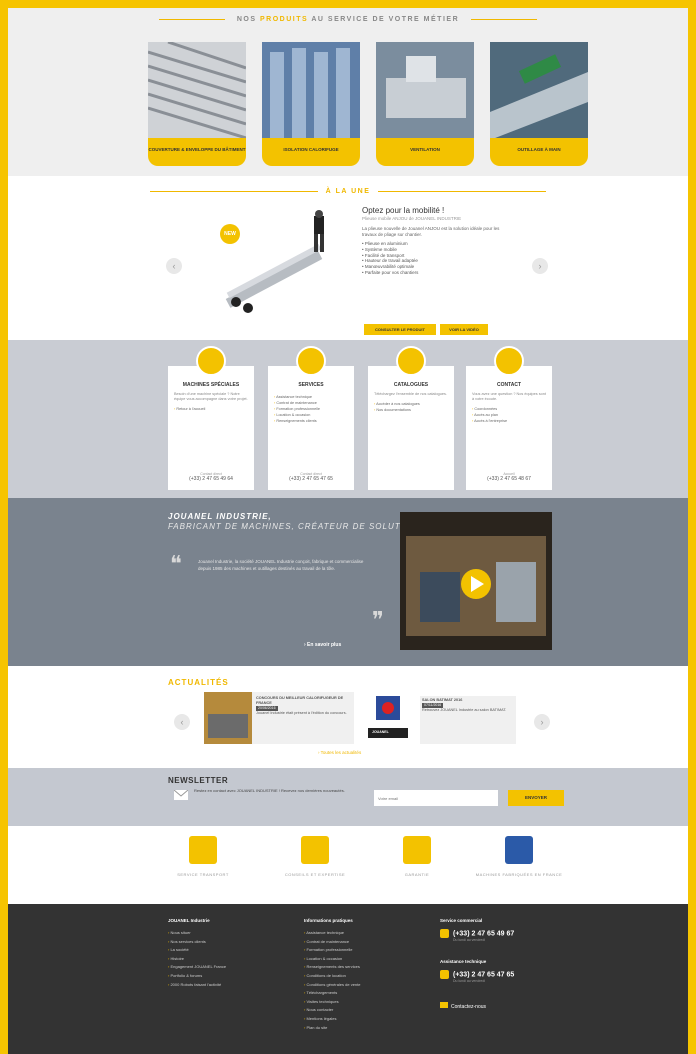  Describe the element at coordinates (425, 91) in the screenshot. I see `ventilation-photo` at that location.